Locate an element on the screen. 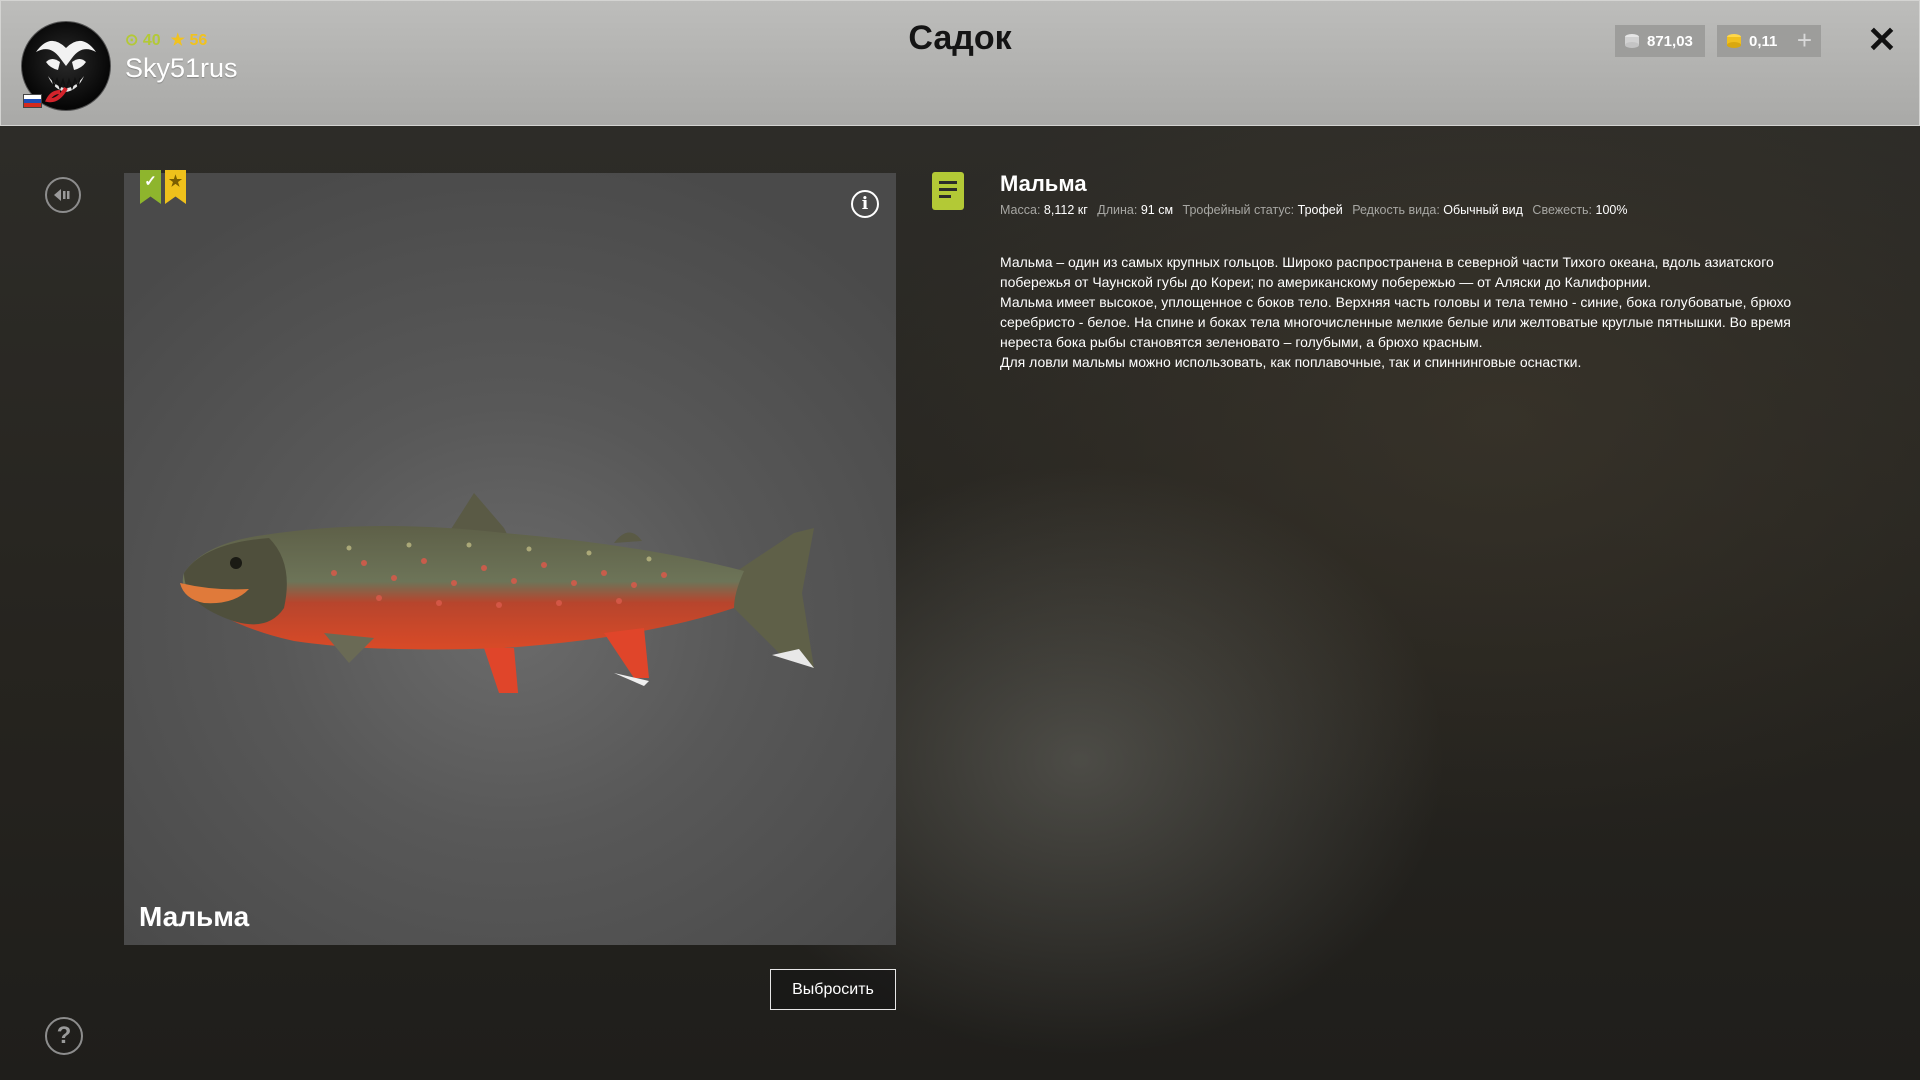 The image size is (1920, 1080). back-arrow-icon is located at coordinates (62, 195).